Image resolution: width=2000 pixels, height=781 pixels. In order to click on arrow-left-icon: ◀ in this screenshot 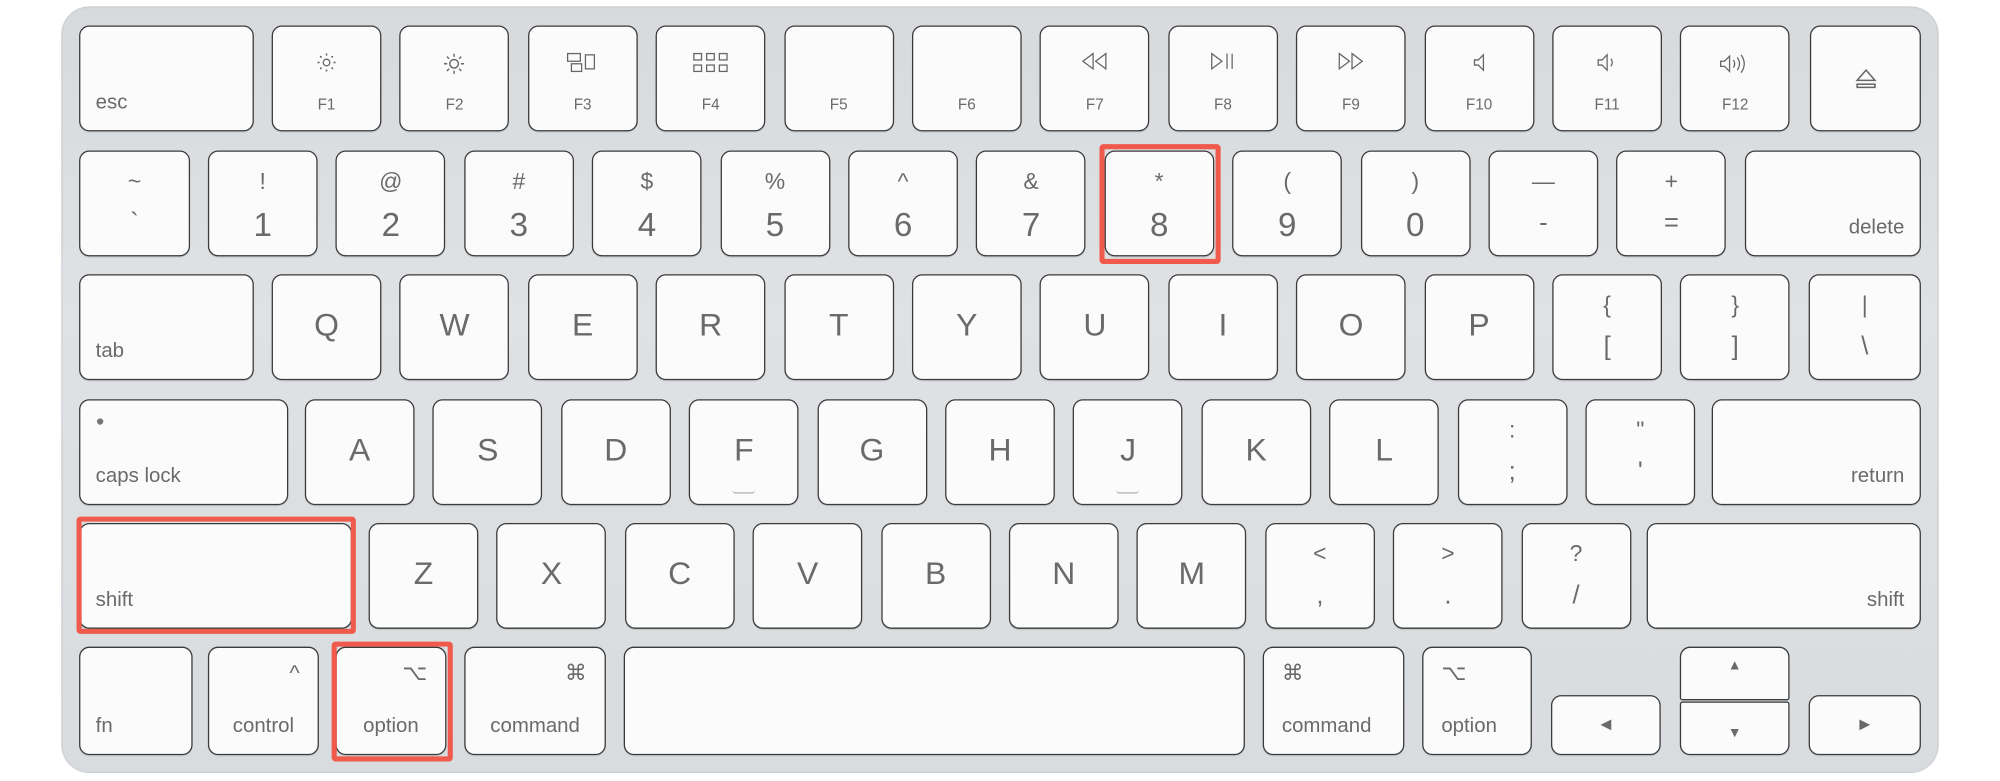, I will do `click(1606, 724)`.